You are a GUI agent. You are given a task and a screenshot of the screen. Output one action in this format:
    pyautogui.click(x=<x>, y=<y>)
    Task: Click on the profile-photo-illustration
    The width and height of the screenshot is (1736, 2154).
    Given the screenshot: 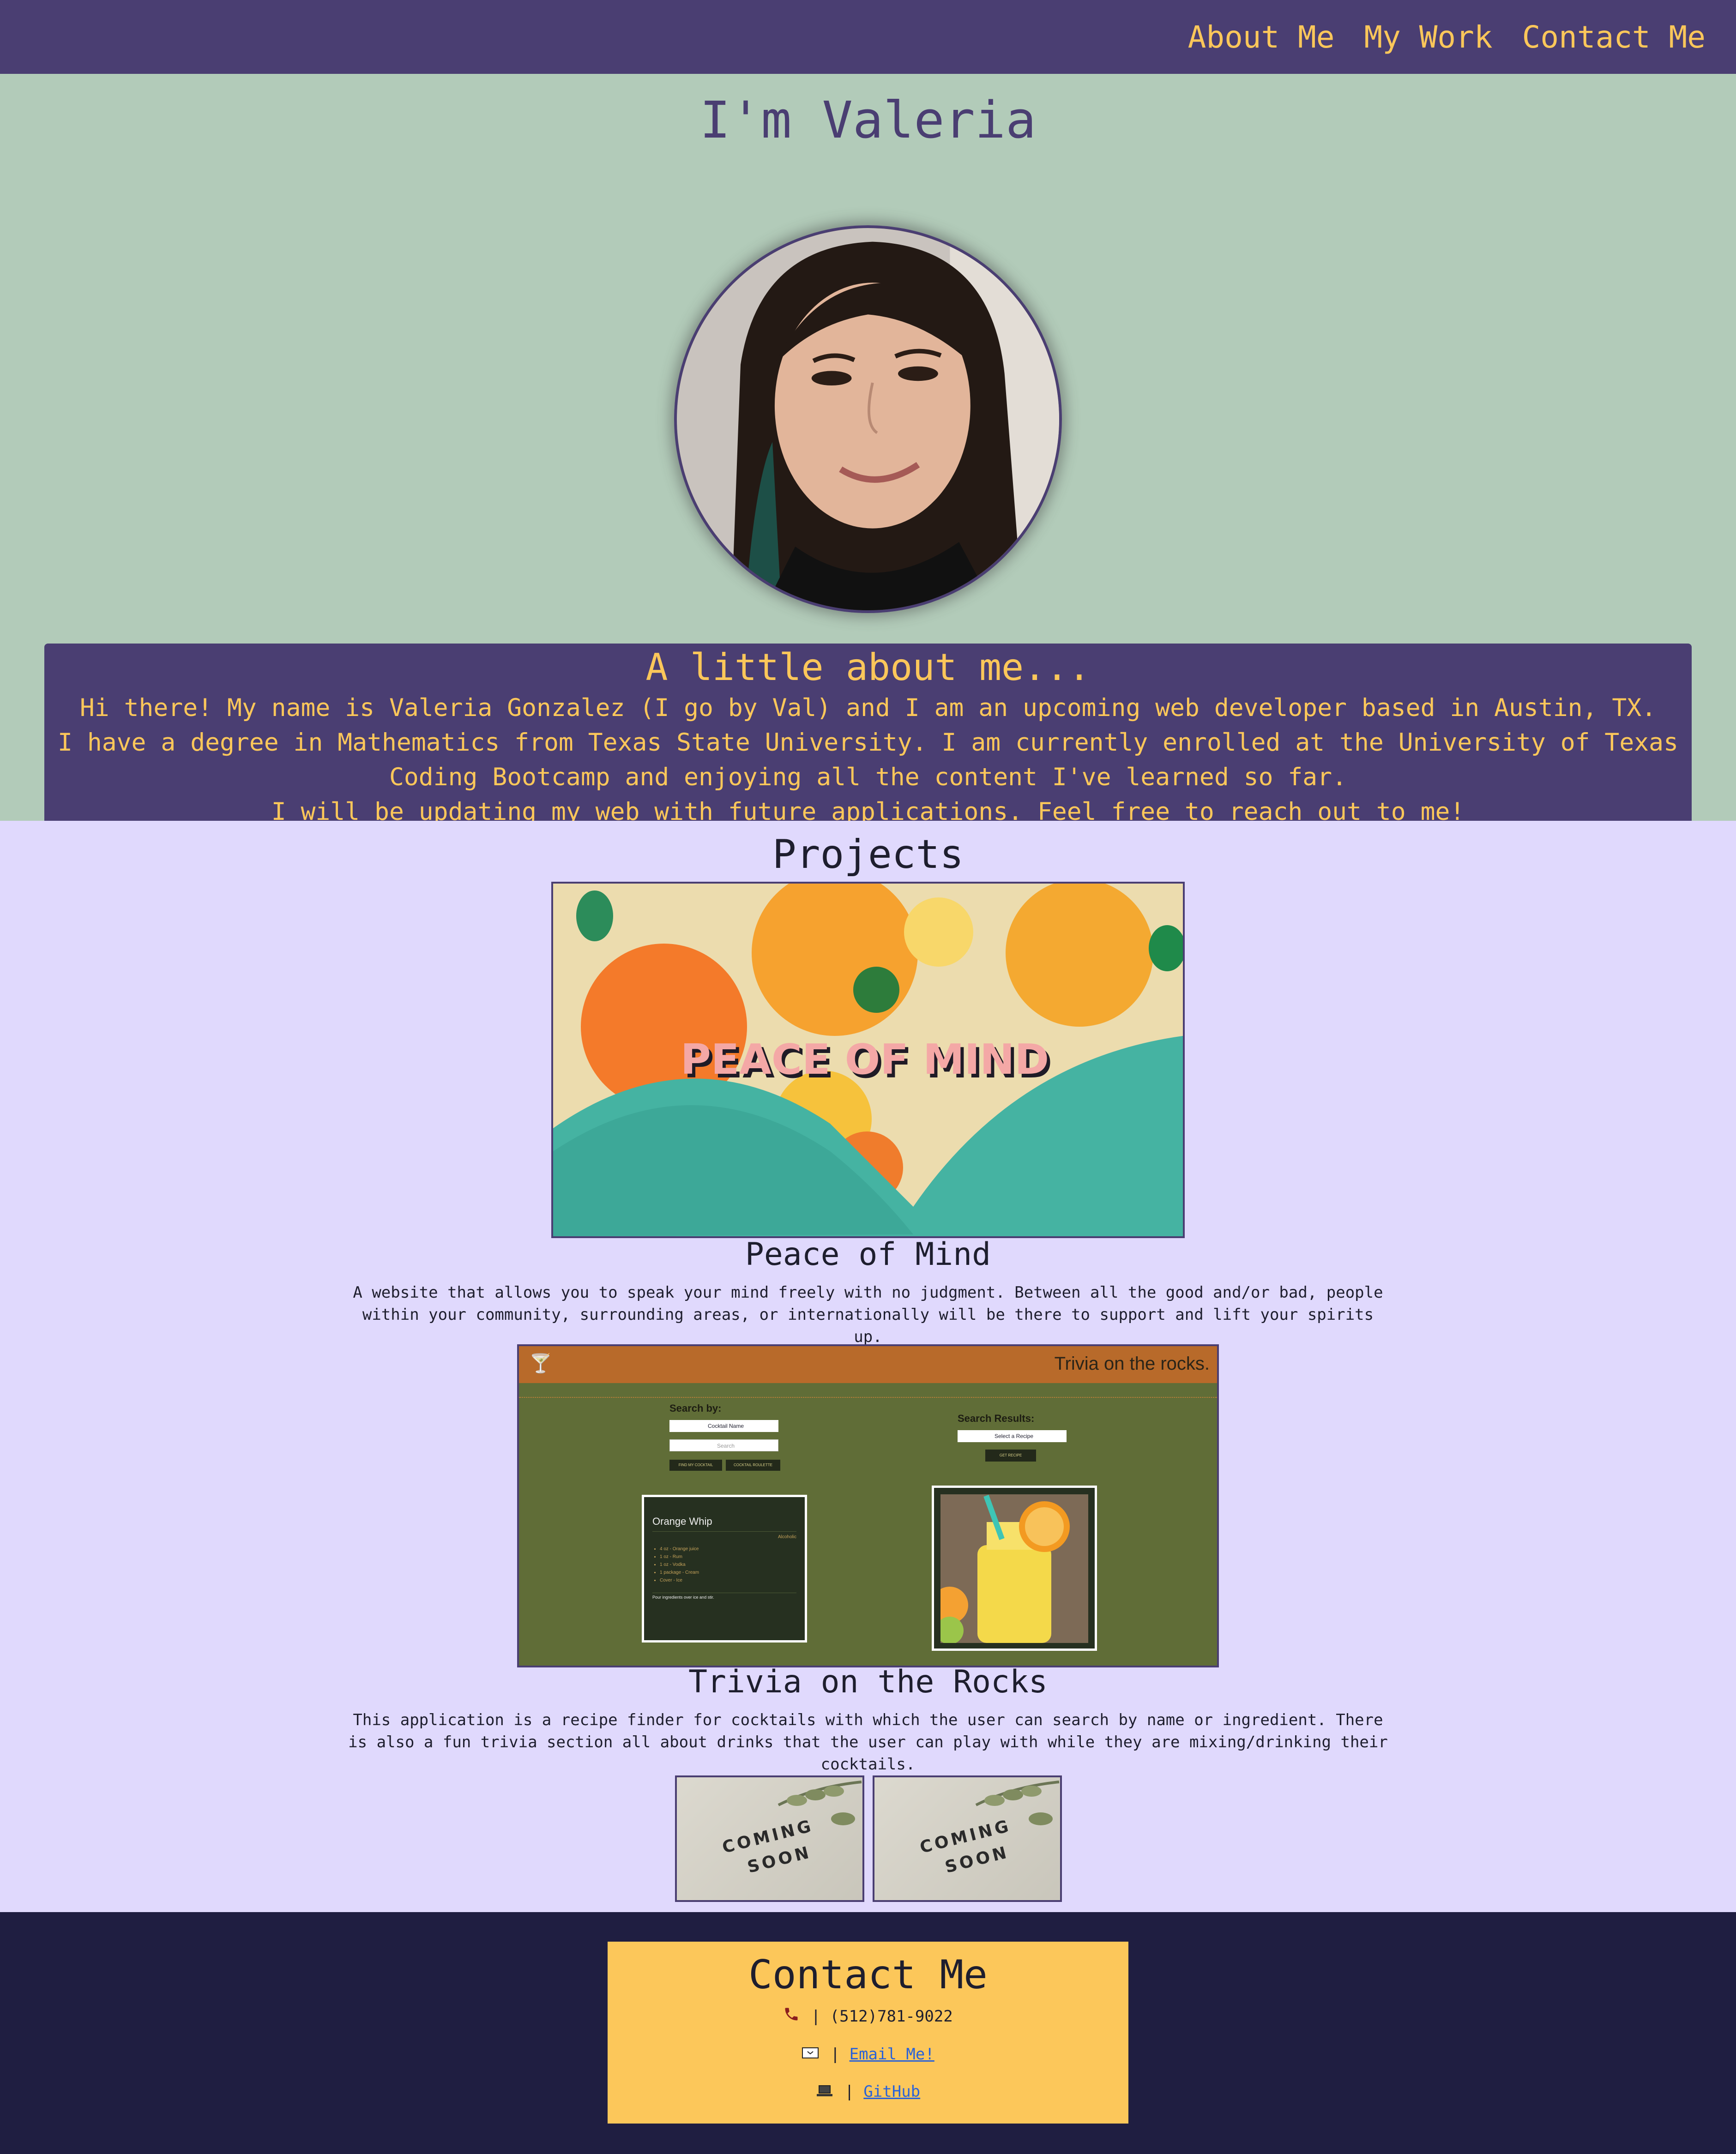 What is the action you would take?
    pyautogui.click(x=868, y=419)
    